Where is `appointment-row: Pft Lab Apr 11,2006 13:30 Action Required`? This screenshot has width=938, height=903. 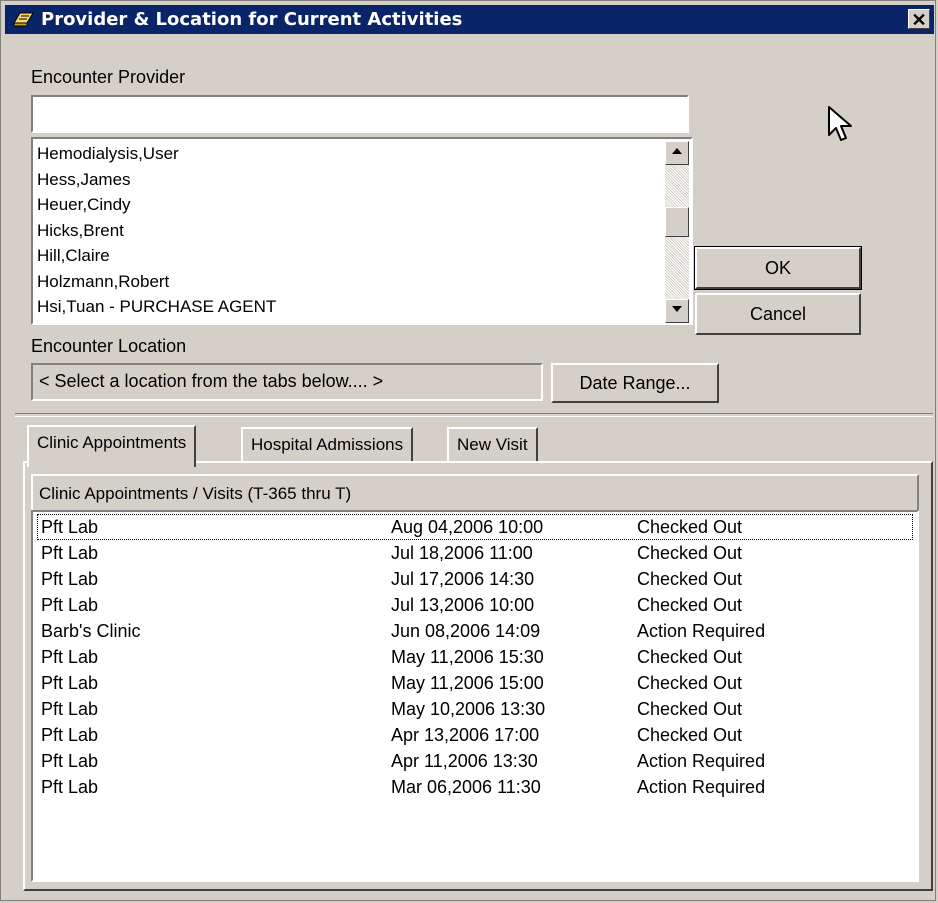
appointment-row: Pft Lab Apr 11,2006 13:30 Action Required is located at coordinates (475, 761).